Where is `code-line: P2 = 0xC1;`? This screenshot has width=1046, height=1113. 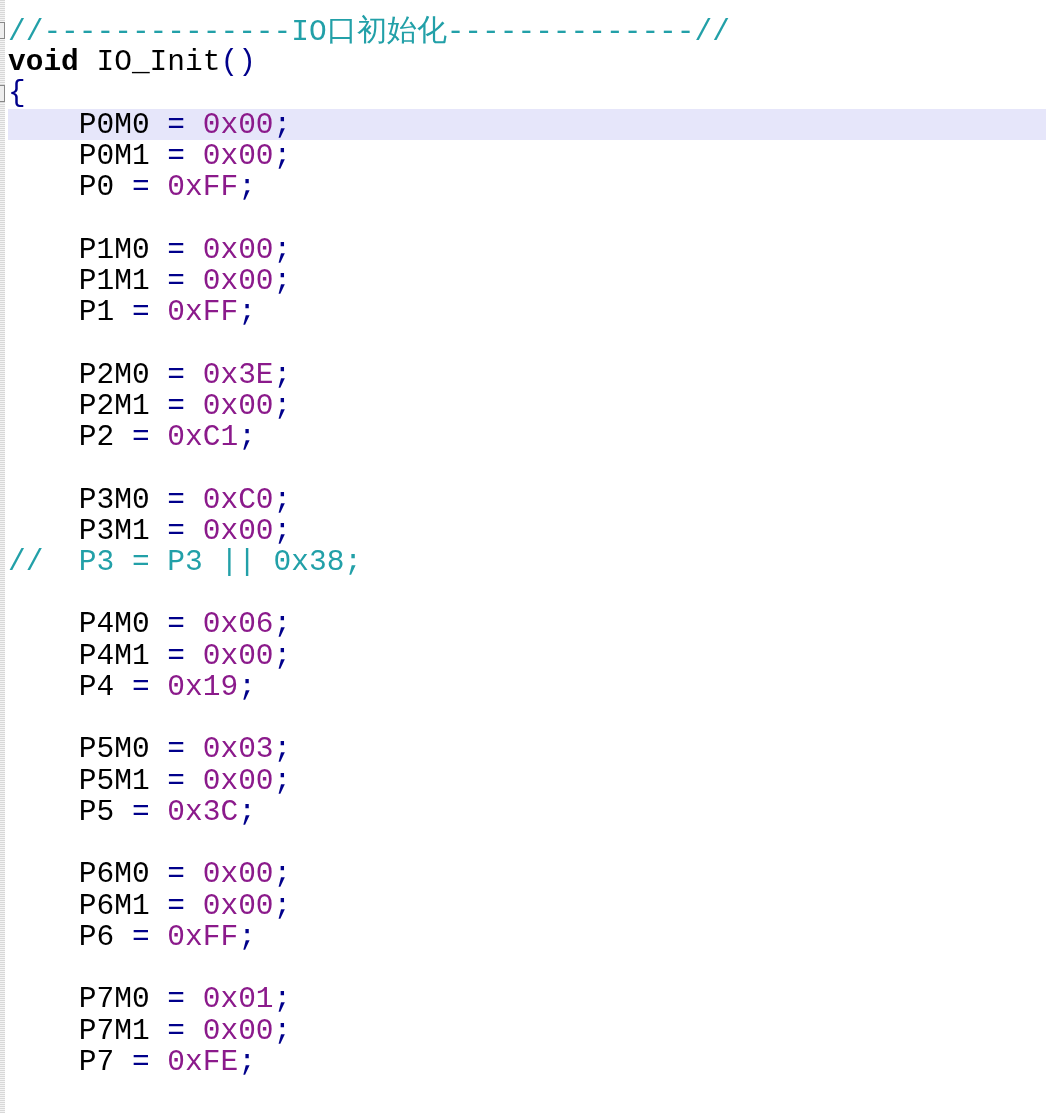
code-line: P2 = 0xC1; is located at coordinates (166, 437).